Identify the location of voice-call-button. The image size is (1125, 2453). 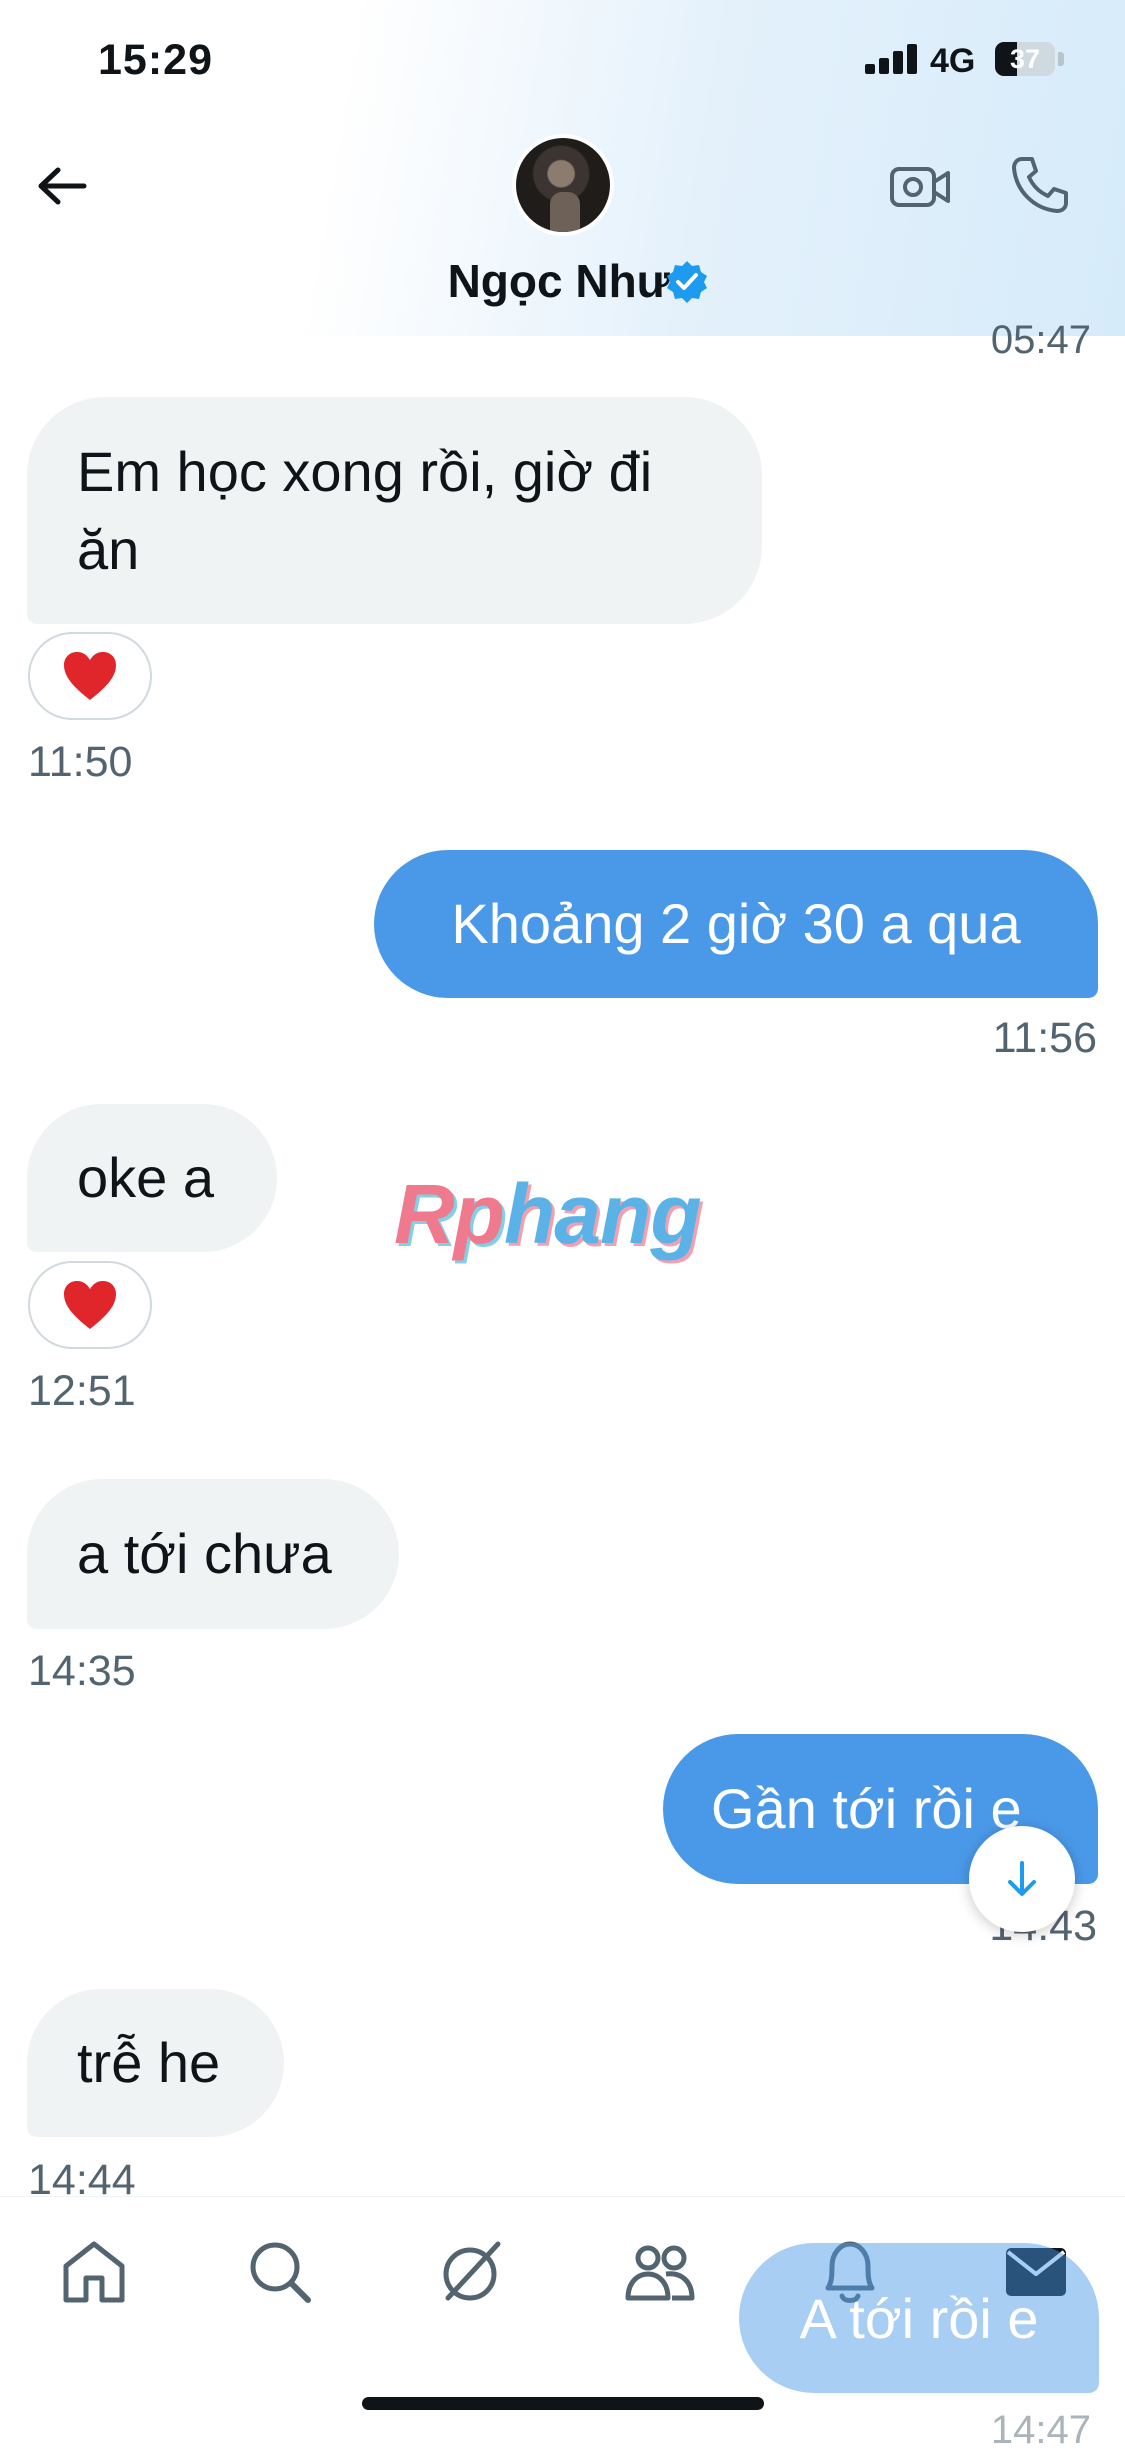
(1040, 185).